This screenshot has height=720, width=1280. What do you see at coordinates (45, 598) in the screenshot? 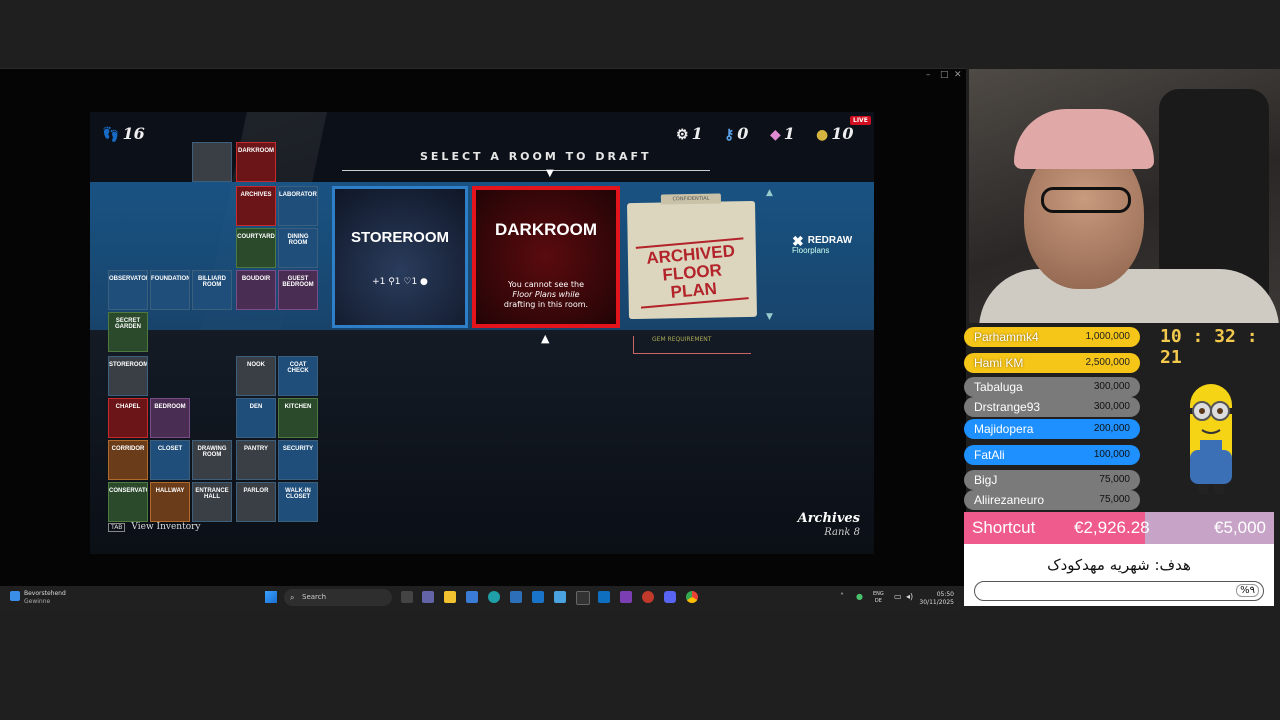
I see `weather-widget: Bevorstehend Gewinne` at bounding box center [45, 598].